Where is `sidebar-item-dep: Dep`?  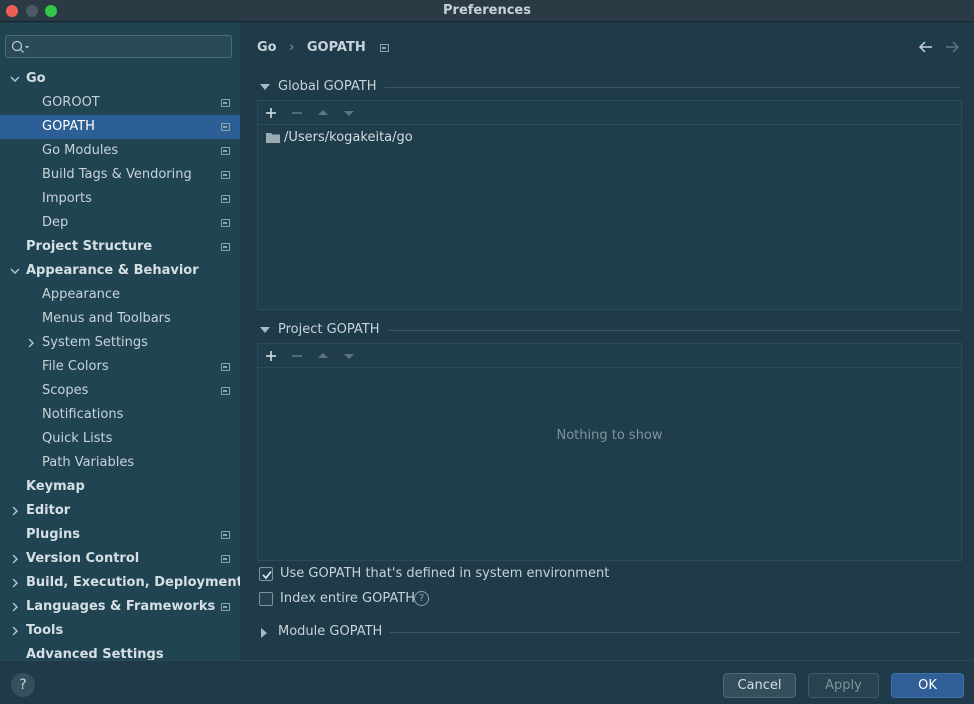
sidebar-item-dep: Dep is located at coordinates (120, 223).